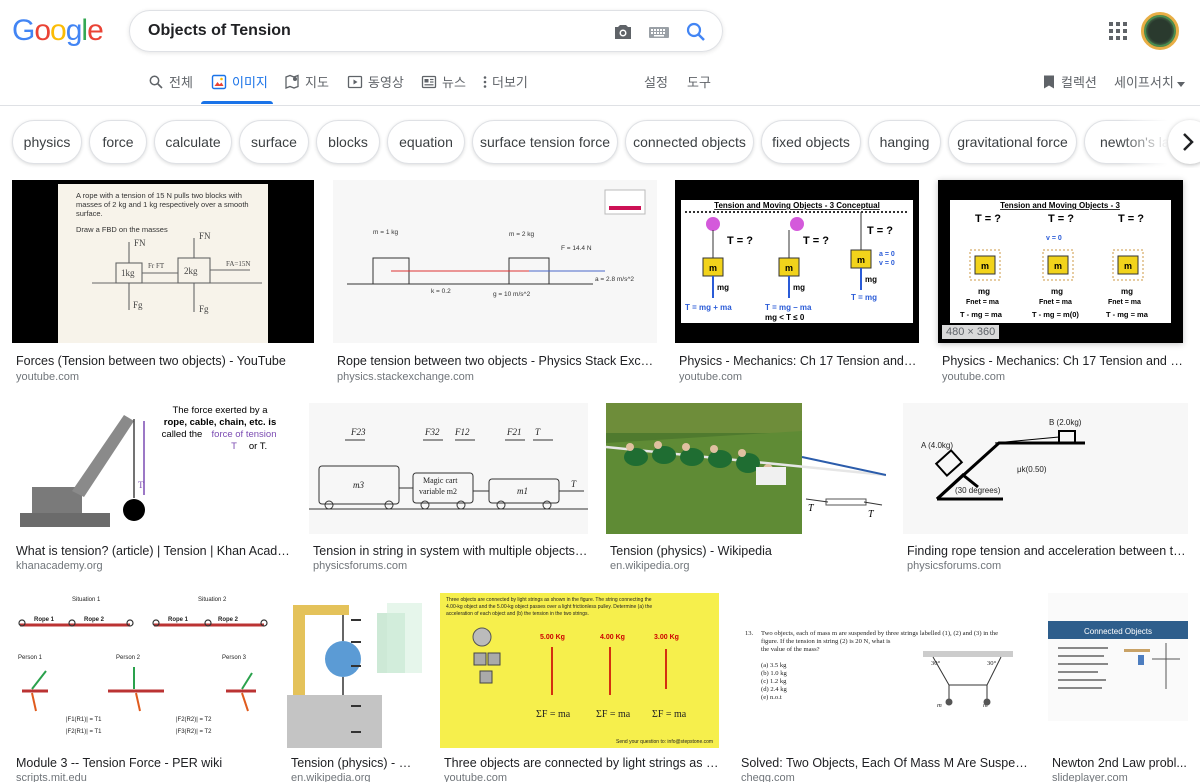  What do you see at coordinates (429, 82) in the screenshot?
I see `news-icon` at bounding box center [429, 82].